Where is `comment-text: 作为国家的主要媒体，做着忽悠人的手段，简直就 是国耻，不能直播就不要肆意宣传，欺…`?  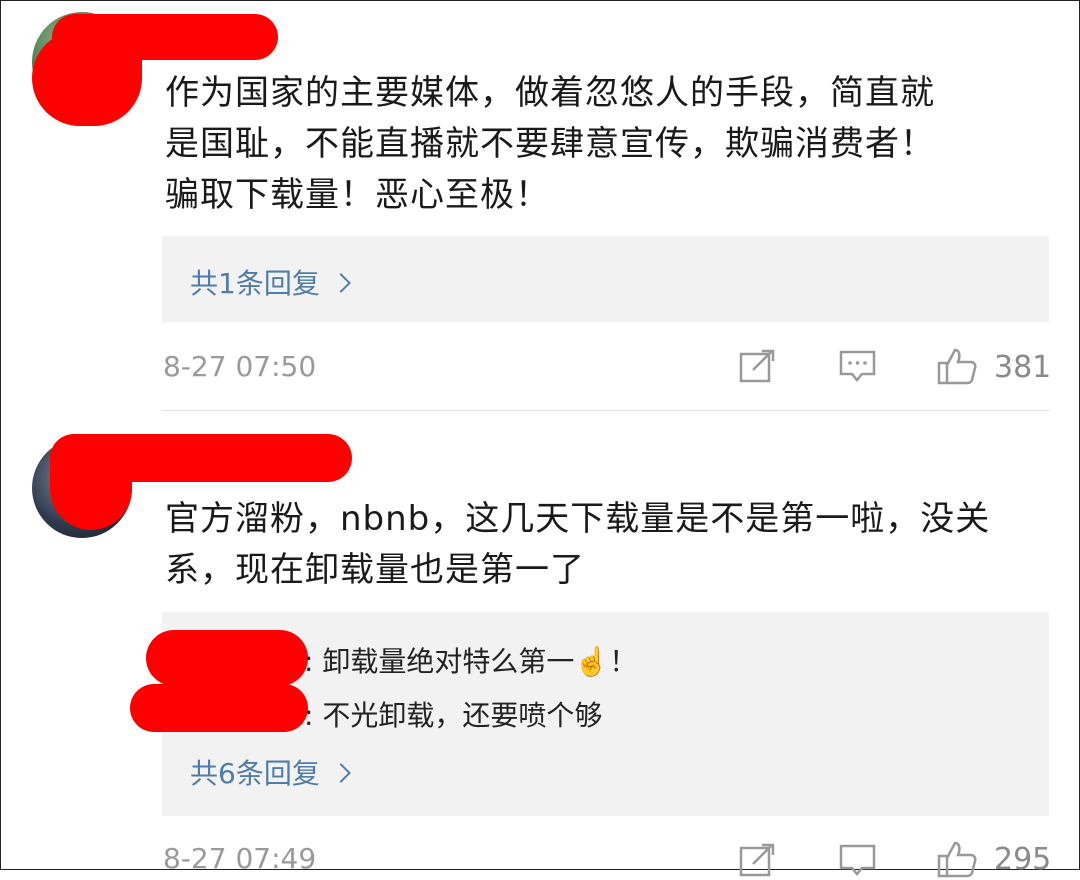 comment-text: 作为国家的主要媒体，做着忽悠人的手段，简直就 是国耻，不能直播就不要肆意宣传，欺… is located at coordinates (605, 144).